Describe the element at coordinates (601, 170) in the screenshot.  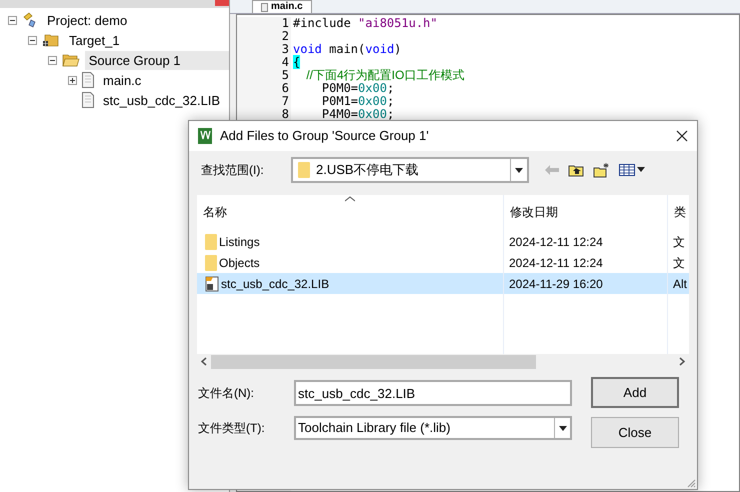
I see `new-folder-icon` at that location.